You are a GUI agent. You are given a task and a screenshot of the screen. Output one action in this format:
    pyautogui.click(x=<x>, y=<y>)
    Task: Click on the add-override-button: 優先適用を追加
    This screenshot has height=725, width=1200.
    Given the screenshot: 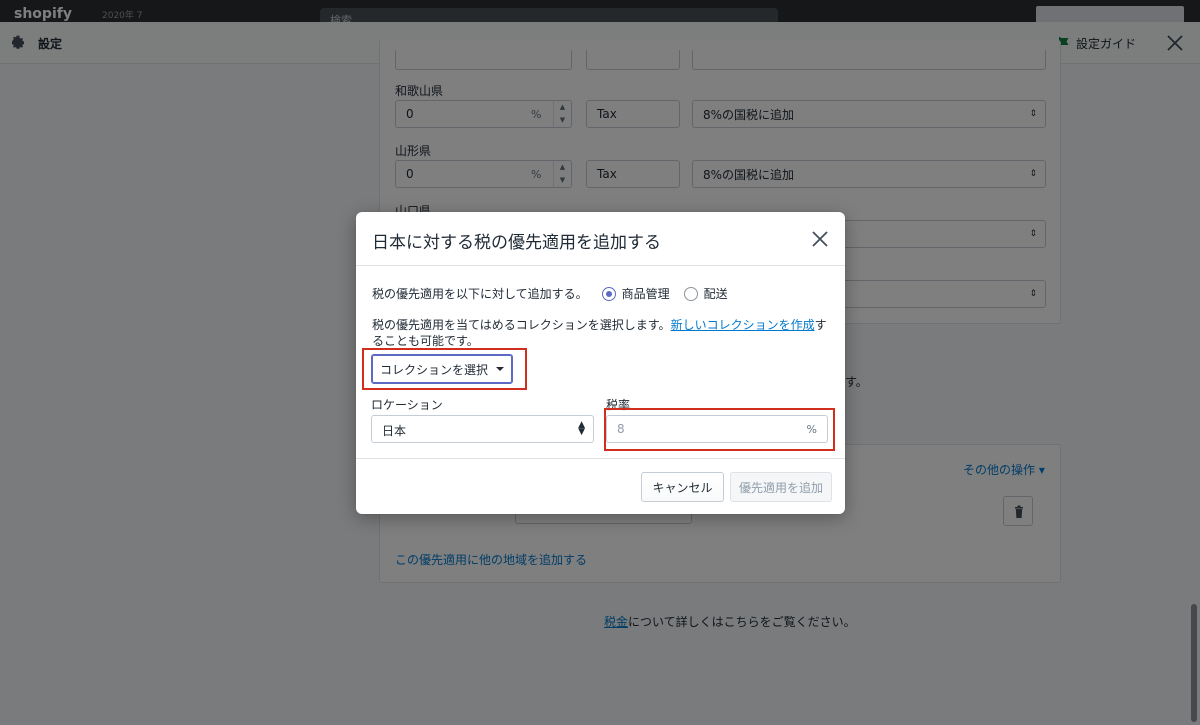 What is the action you would take?
    pyautogui.click(x=781, y=487)
    